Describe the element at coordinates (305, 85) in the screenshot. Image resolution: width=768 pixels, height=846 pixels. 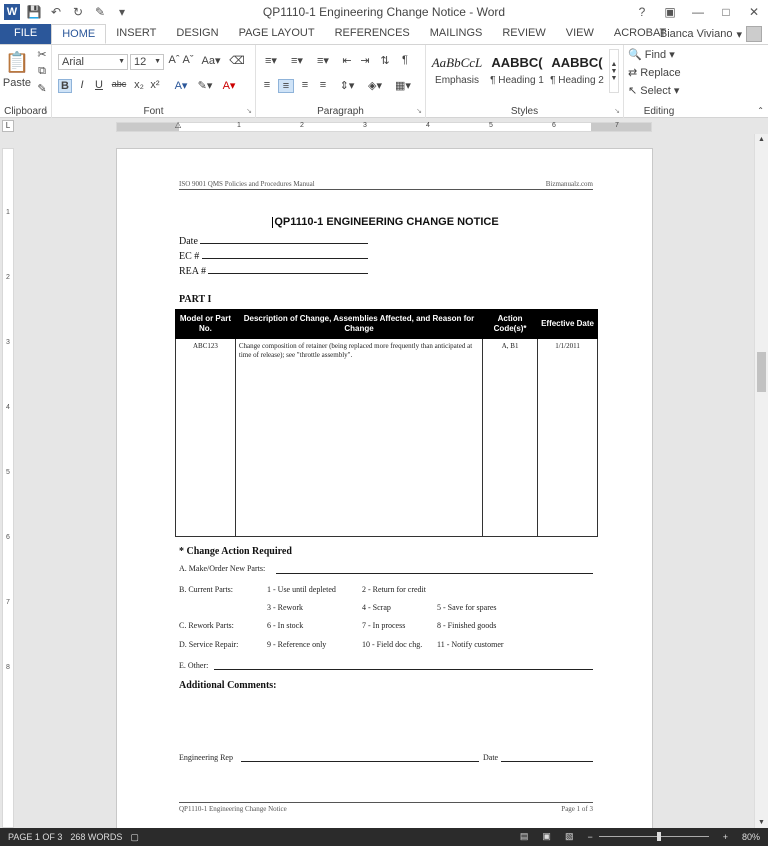
I see `align-right-icon: ≡` at that location.